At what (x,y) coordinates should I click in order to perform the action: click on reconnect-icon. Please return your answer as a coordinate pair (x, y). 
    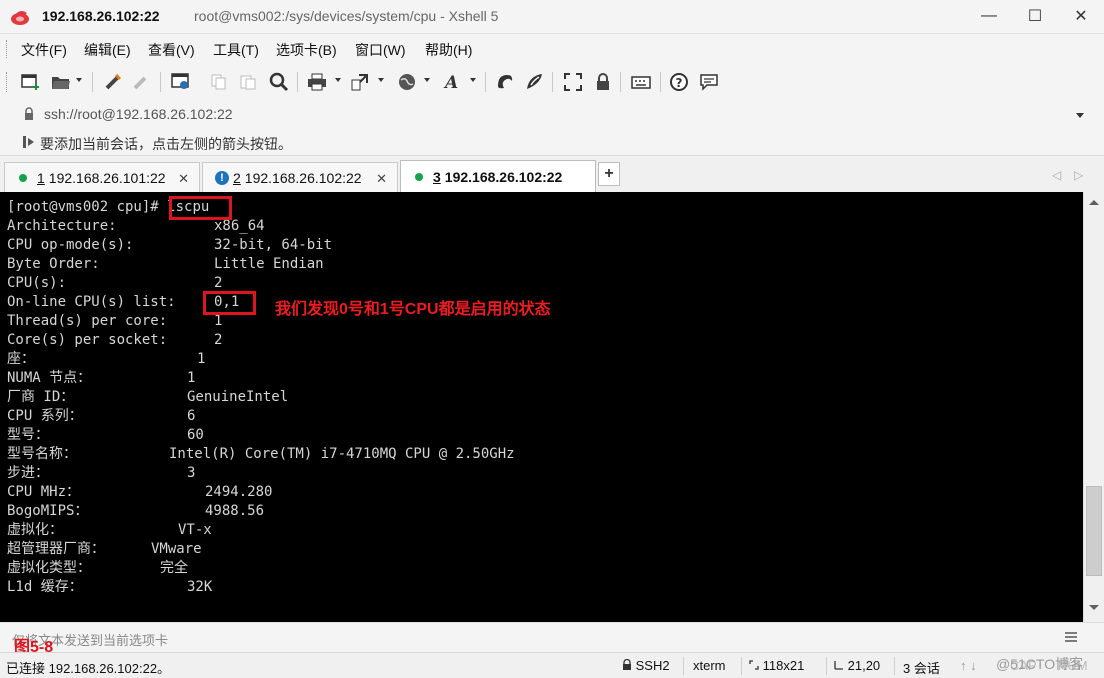
    Looking at the image, I should click on (113, 82).